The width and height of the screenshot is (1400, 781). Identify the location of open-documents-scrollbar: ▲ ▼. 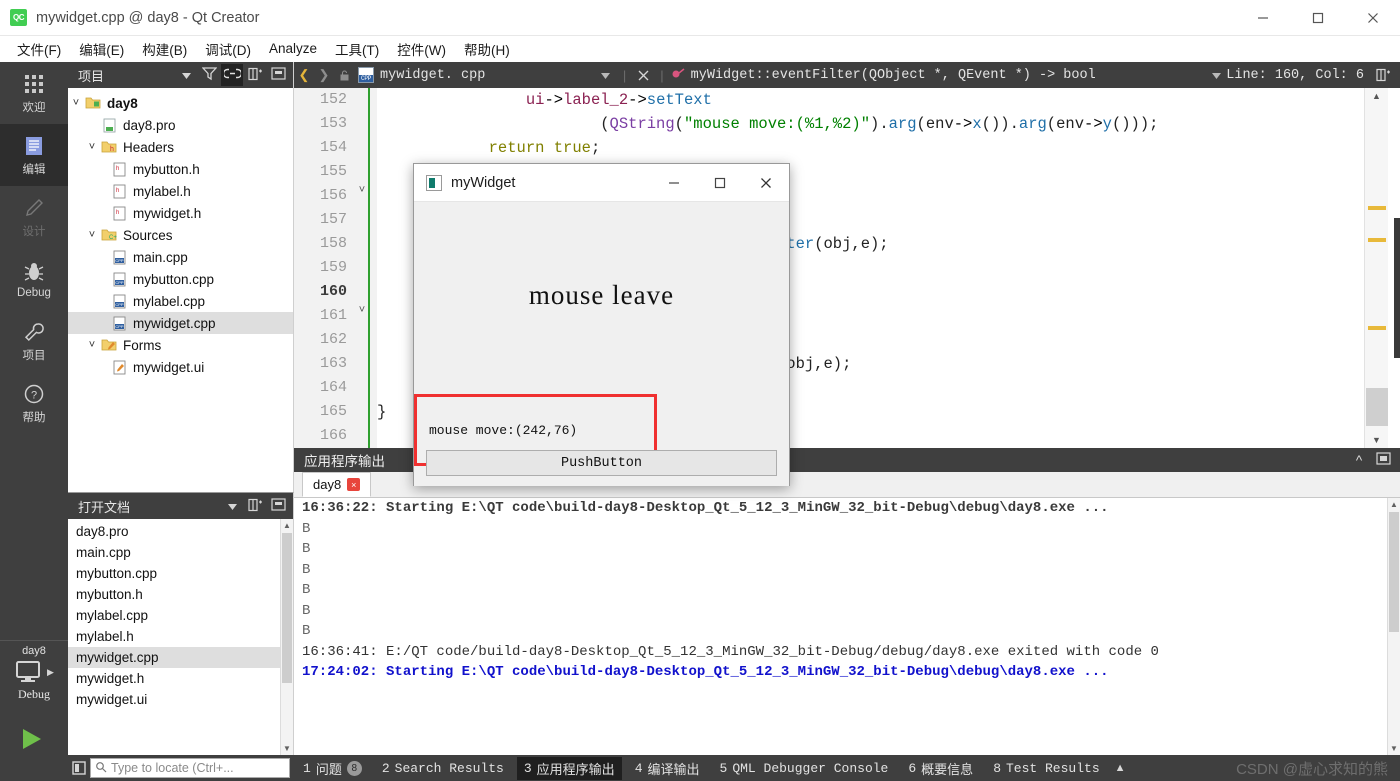
(286, 637).